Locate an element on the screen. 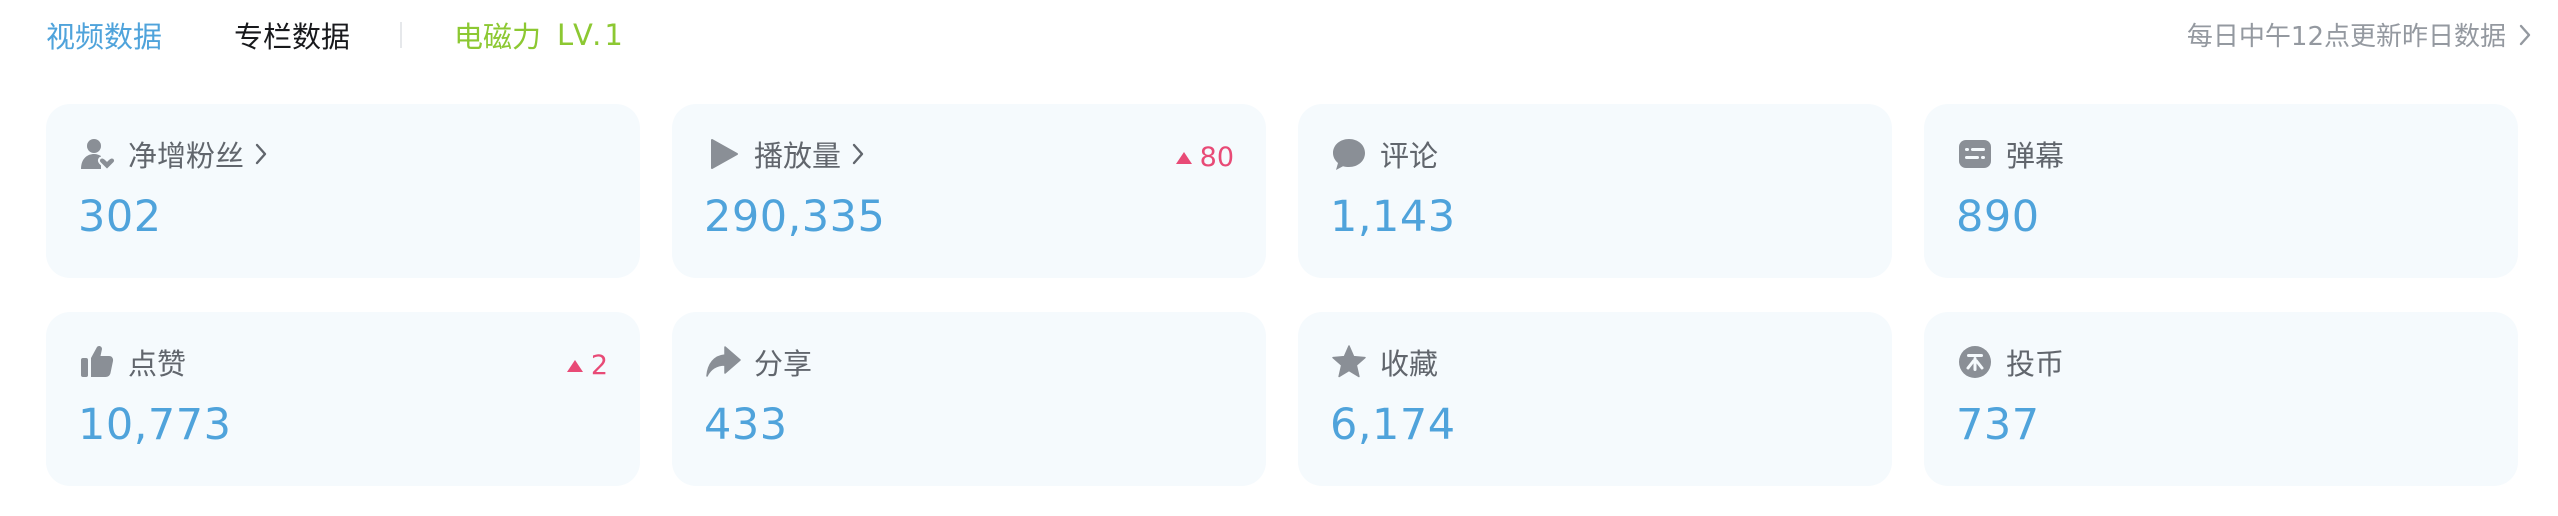  danmaku-icon is located at coordinates (1975, 154).